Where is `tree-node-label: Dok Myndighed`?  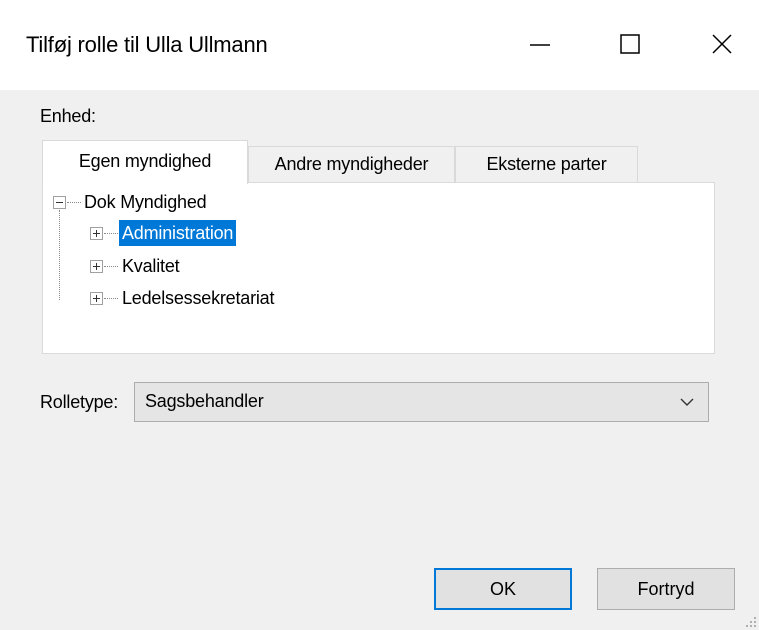
tree-node-label: Dok Myndighed is located at coordinates (145, 202).